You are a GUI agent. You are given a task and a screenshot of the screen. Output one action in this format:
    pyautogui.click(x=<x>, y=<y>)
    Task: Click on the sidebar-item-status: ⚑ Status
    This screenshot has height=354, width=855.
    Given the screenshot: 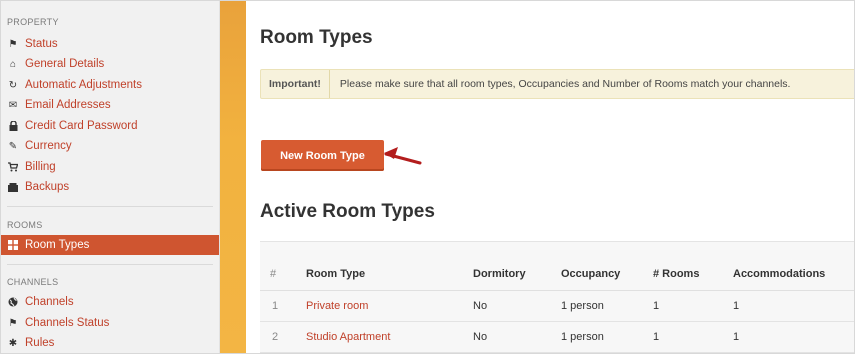 What is the action you would take?
    pyautogui.click(x=110, y=44)
    